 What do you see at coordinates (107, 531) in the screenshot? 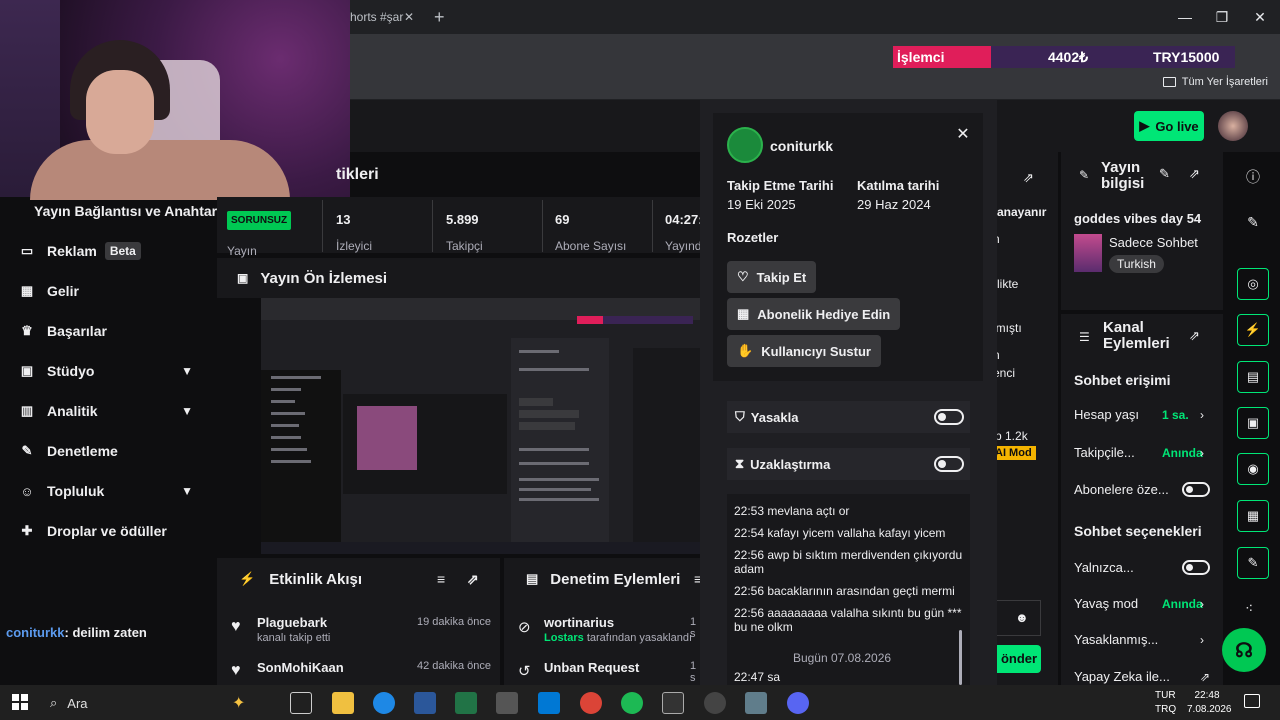
I see `sidebar-item-drops: ✚ Droplar ve ödüller` at bounding box center [107, 531].